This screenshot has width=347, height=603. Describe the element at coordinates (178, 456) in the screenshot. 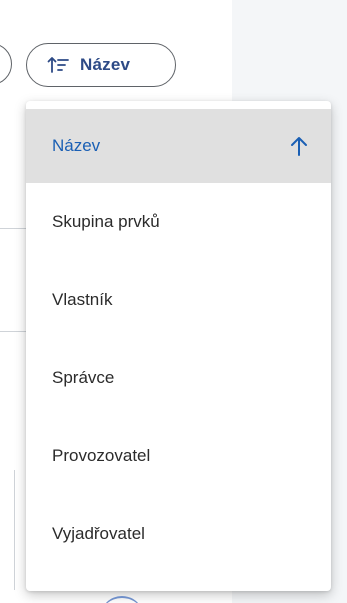

I see `menu-item-provozovatel: Provozovatel` at that location.